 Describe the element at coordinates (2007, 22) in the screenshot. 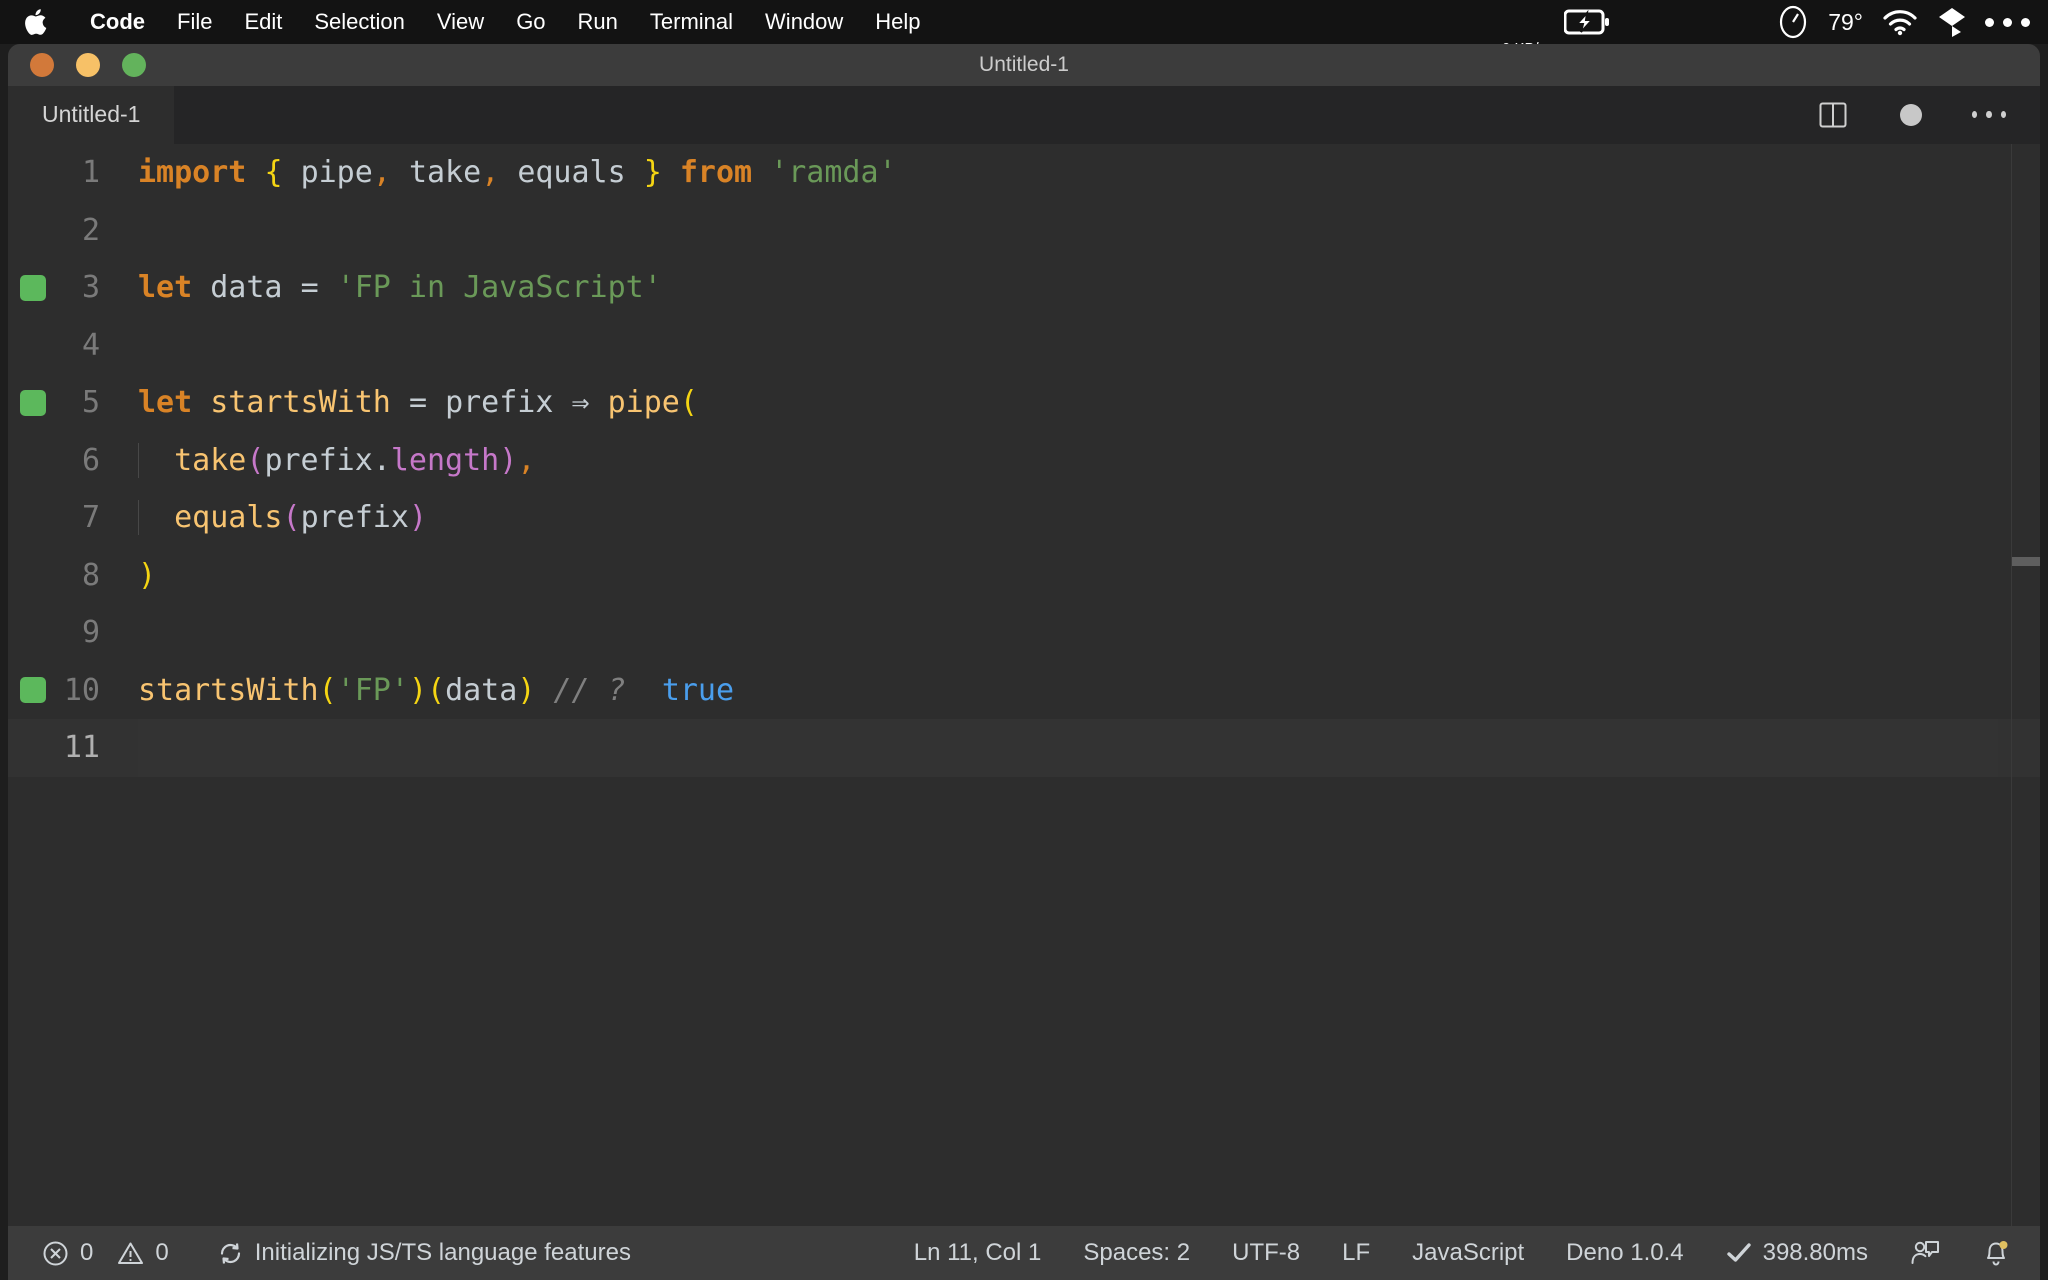

I see `control-center-icon` at that location.